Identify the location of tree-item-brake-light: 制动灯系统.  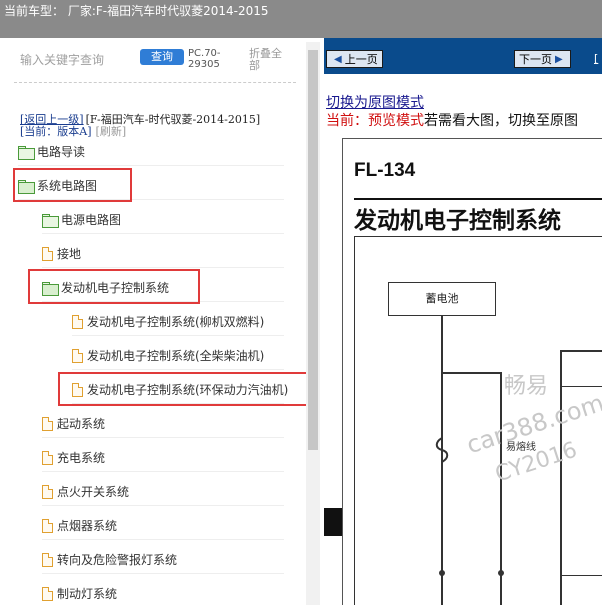
(163, 592).